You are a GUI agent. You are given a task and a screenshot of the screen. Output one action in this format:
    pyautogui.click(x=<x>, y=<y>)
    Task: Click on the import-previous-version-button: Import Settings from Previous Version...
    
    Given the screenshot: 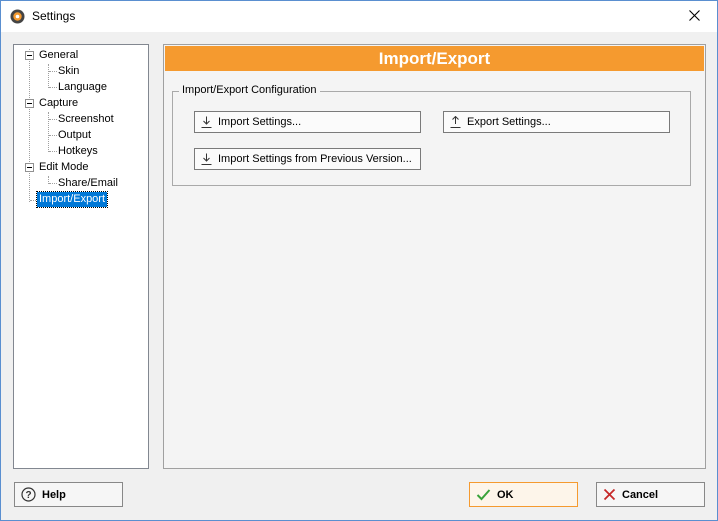 What is the action you would take?
    pyautogui.click(x=307, y=159)
    